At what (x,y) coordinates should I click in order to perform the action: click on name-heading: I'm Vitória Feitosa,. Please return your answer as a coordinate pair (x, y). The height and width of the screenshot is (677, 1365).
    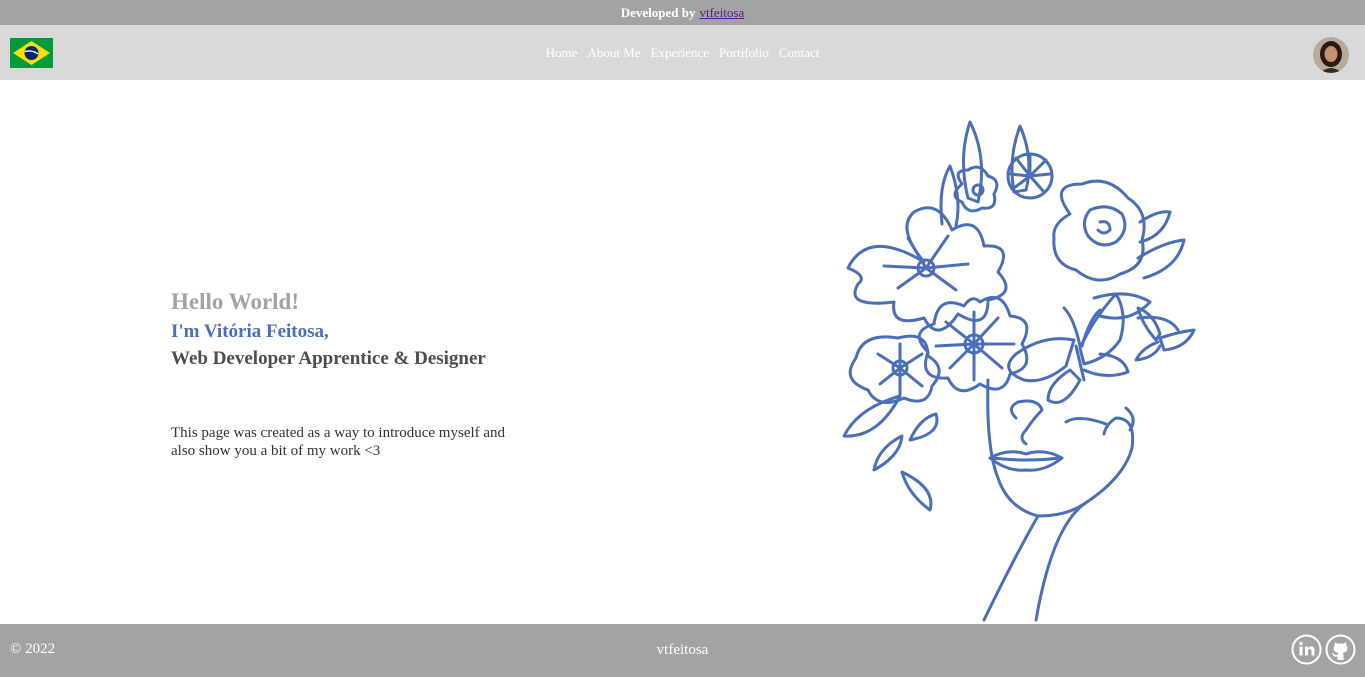
    Looking at the image, I should click on (250, 331).